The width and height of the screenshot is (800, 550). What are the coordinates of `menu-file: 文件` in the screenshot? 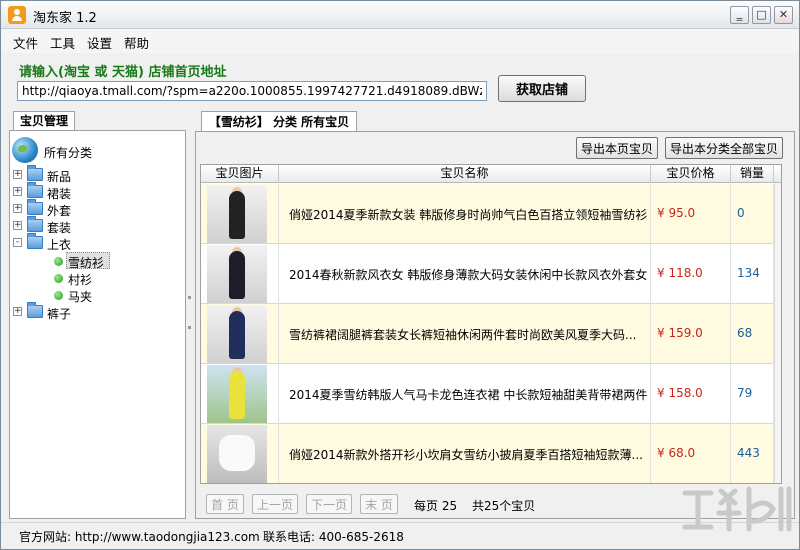 It's located at (25, 42).